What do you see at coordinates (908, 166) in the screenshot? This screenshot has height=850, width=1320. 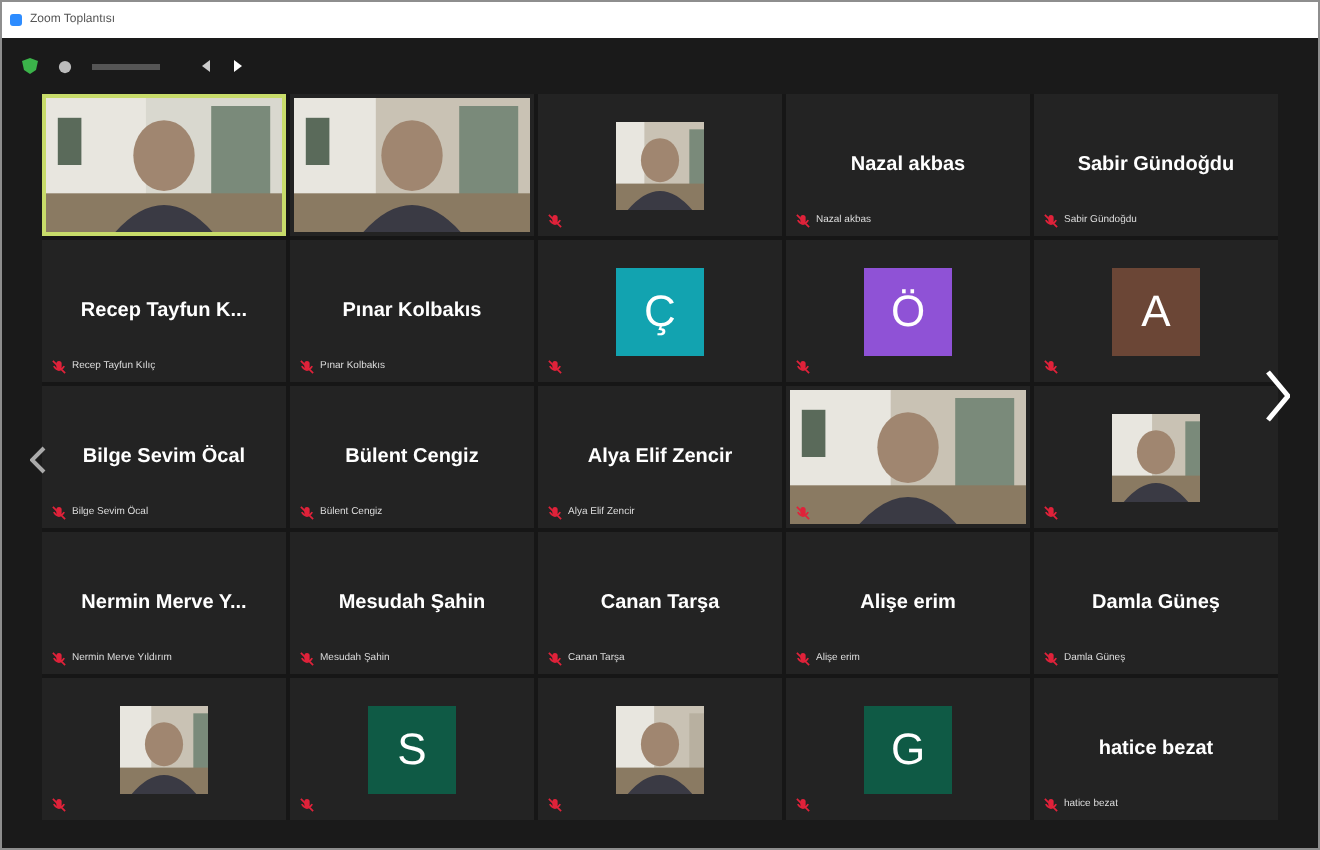 I see `participant-name: Nazal akbas` at bounding box center [908, 166].